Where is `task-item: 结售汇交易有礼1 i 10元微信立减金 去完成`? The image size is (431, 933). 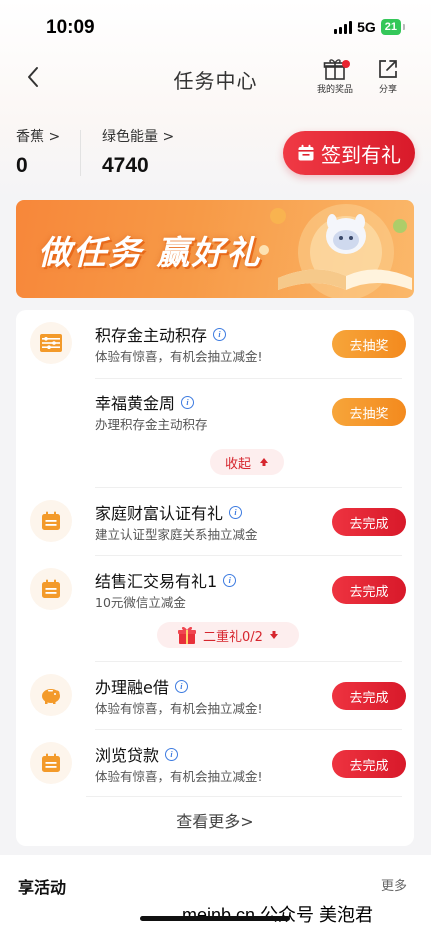
task-item: 结售汇交易有礼1 i 10元微信立减金 去完成 is located at coordinates (215, 589).